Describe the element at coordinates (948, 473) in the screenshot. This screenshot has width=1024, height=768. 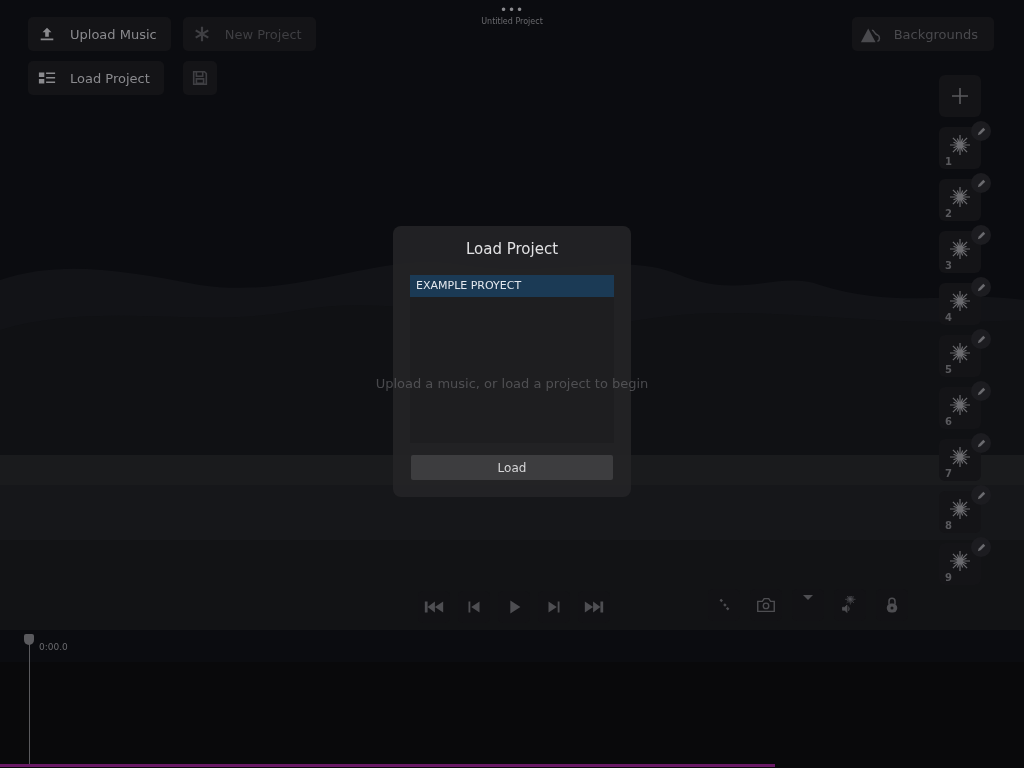
I see `layer-number: 7` at that location.